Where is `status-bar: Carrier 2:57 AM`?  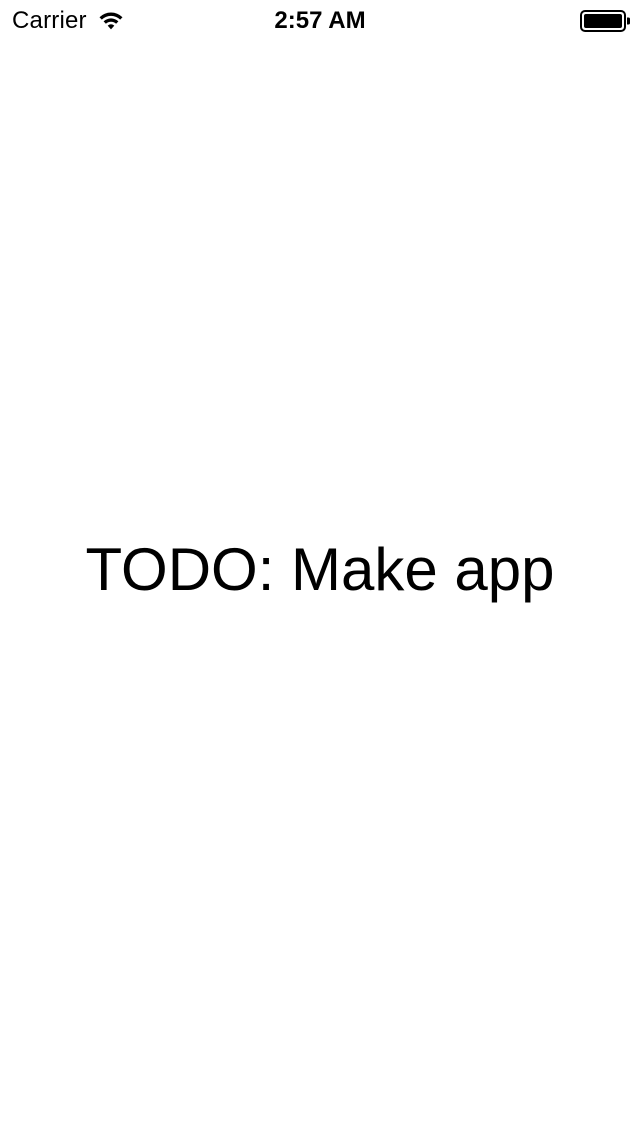
status-bar: Carrier 2:57 AM is located at coordinates (320, 20).